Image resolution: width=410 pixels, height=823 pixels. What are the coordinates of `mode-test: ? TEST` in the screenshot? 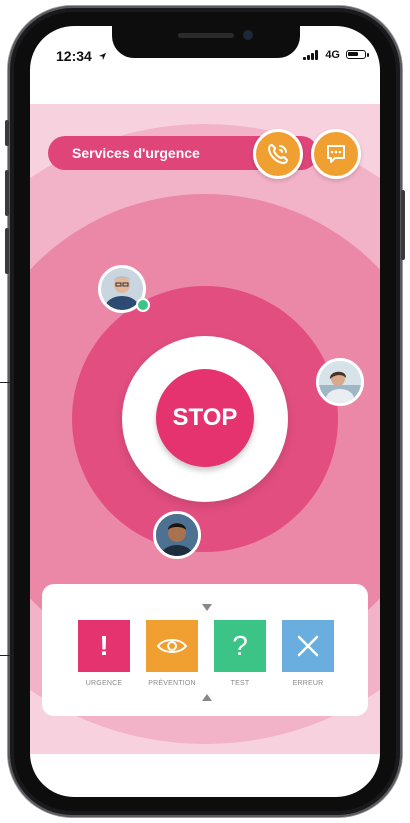 It's located at (240, 653).